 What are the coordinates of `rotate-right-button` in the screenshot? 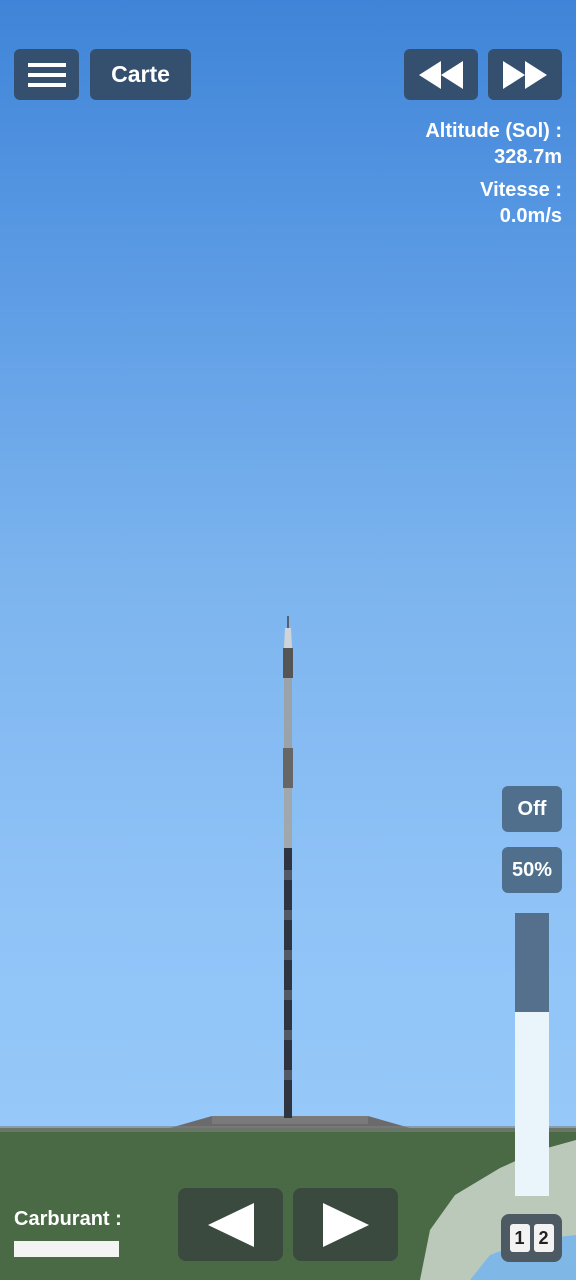 It's located at (345, 1224).